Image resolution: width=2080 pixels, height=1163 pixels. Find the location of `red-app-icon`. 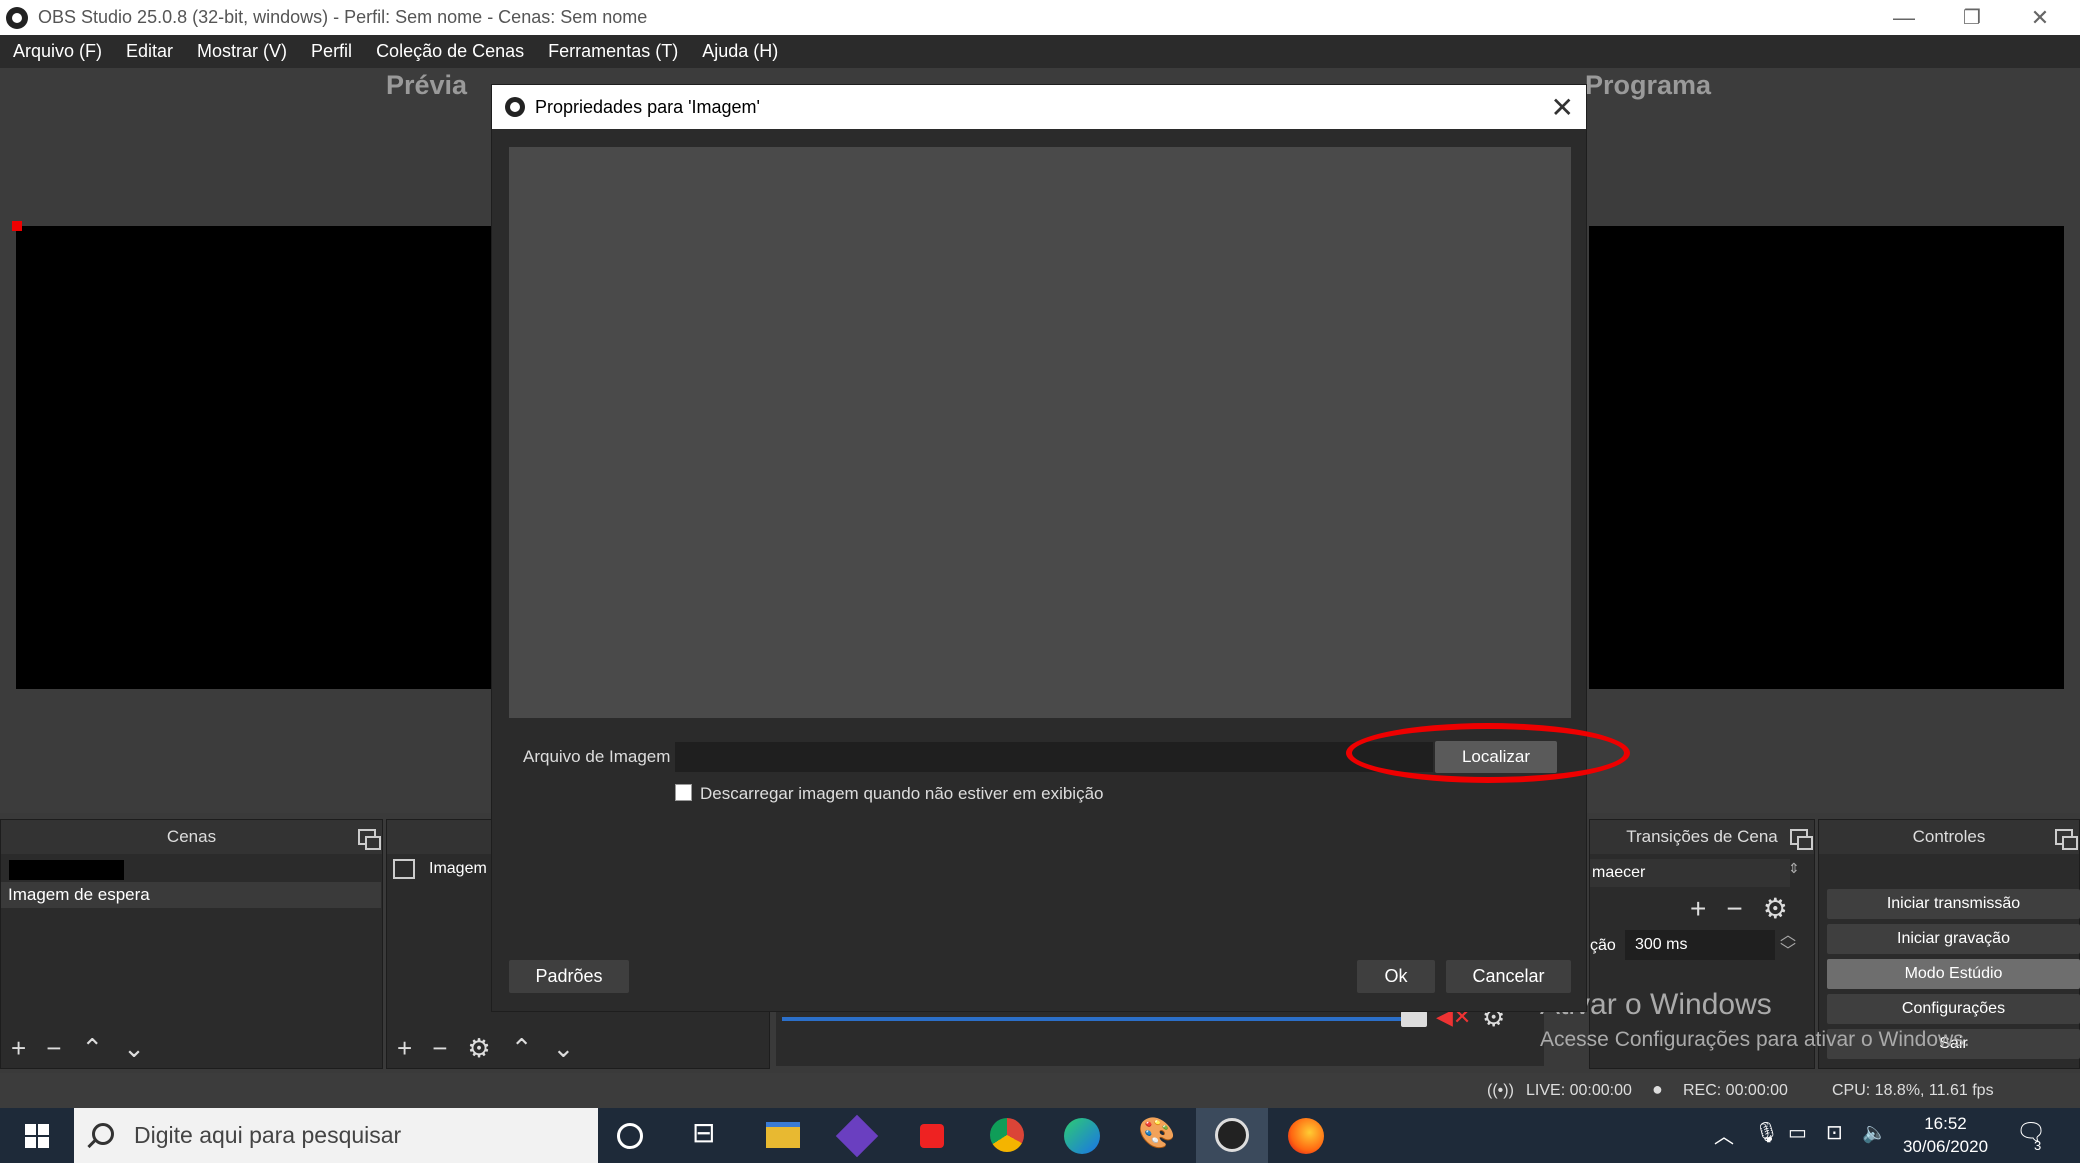

red-app-icon is located at coordinates (932, 1136).